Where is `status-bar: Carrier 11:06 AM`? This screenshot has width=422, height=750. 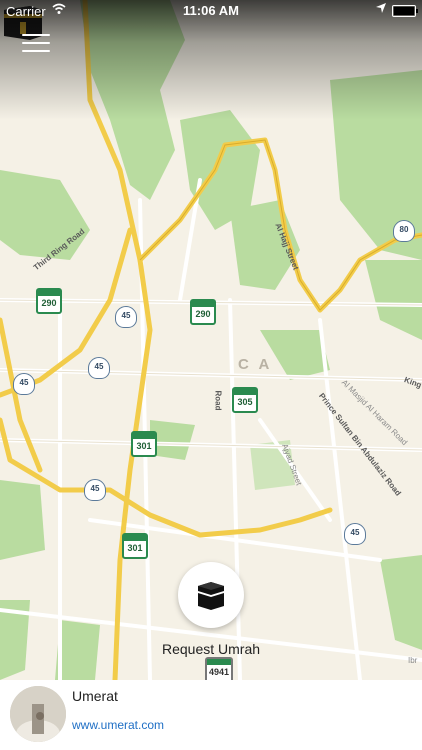 status-bar: Carrier 11:06 AM is located at coordinates (211, 11).